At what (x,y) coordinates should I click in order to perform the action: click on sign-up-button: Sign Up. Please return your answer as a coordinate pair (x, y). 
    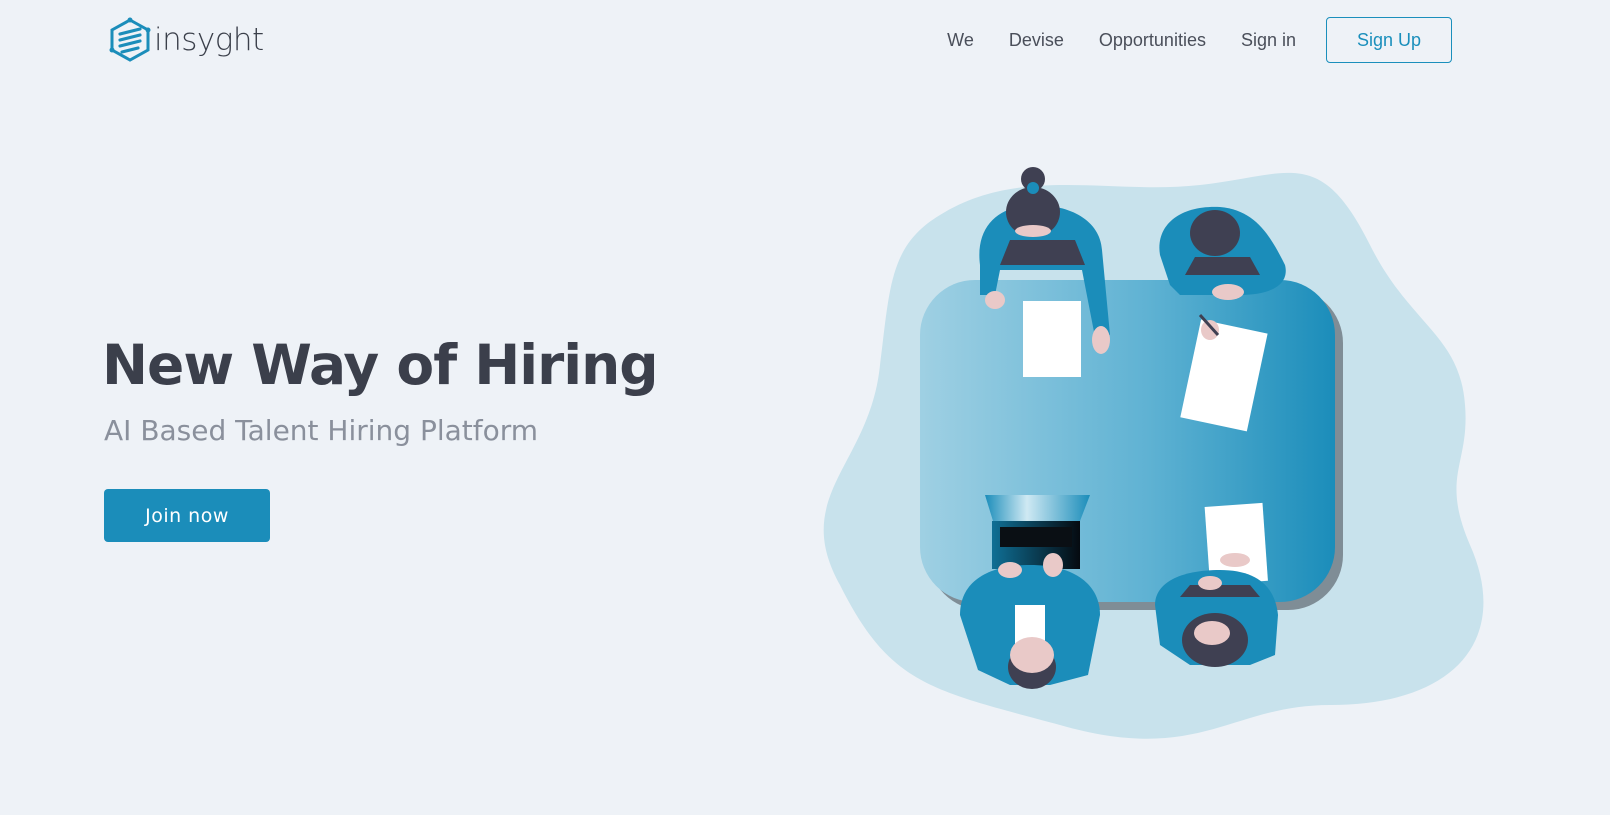
    Looking at the image, I should click on (1389, 40).